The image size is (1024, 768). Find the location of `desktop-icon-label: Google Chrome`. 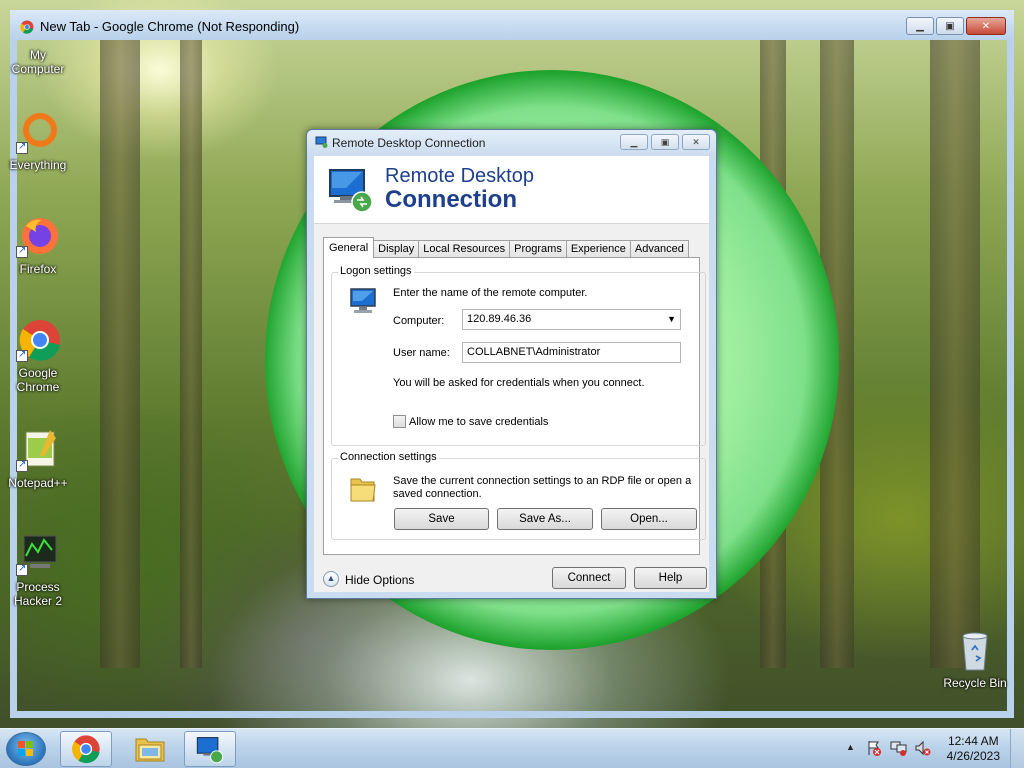

desktop-icon-label: Google Chrome is located at coordinates (38, 380).